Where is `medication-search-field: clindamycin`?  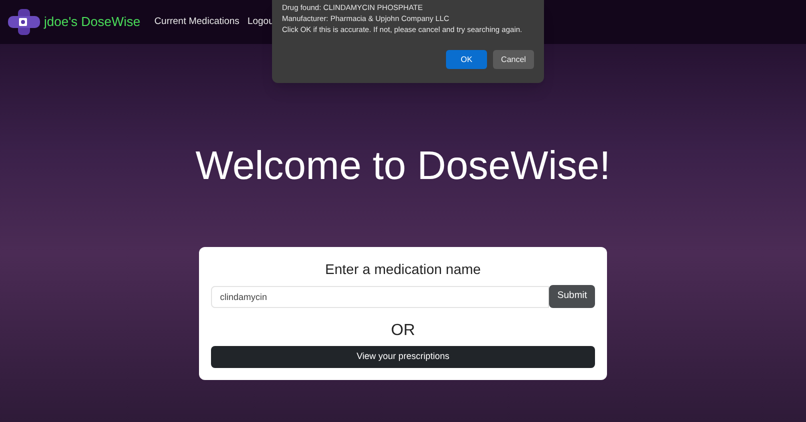
medication-search-field: clindamycin is located at coordinates (380, 297).